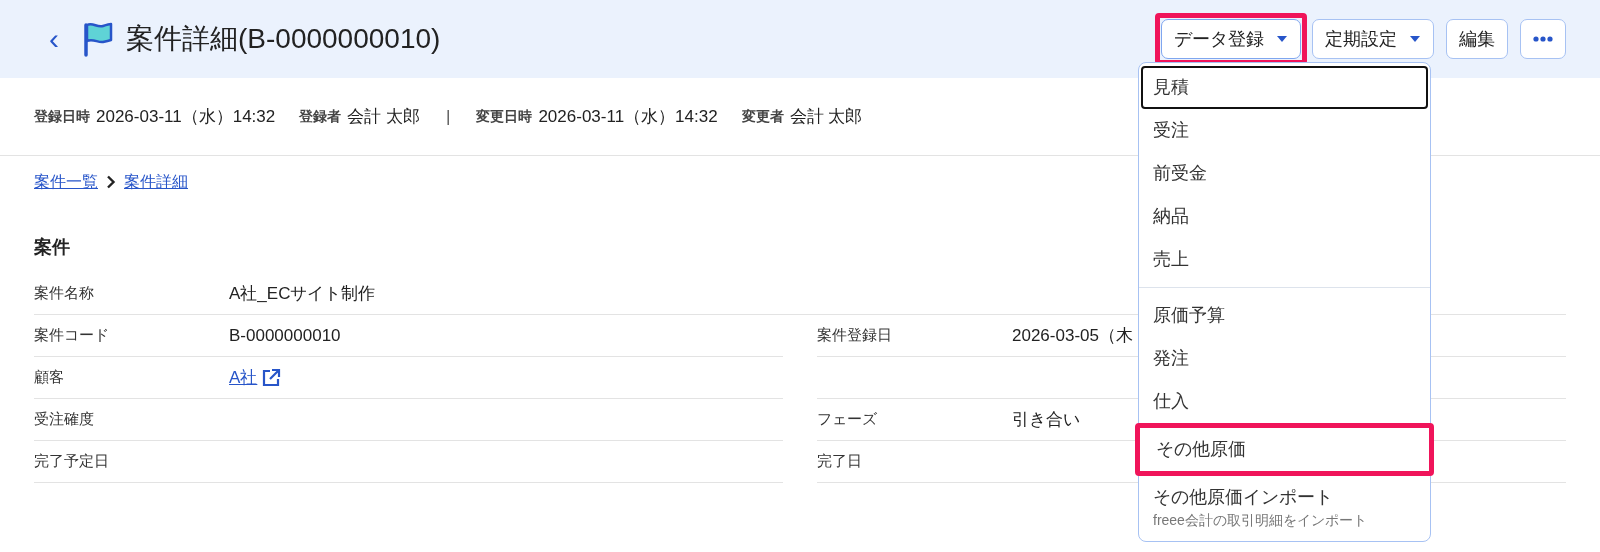 This screenshot has width=1600, height=552. What do you see at coordinates (1231, 39) in the screenshot?
I see `dropdown-button: データ登録` at bounding box center [1231, 39].